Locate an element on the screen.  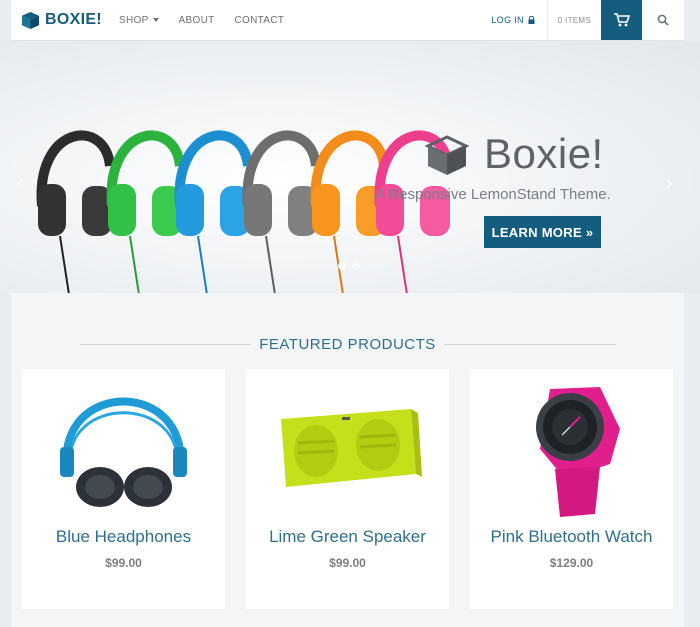
cart-items-count: 0 ITEMS is located at coordinates (573, 20).